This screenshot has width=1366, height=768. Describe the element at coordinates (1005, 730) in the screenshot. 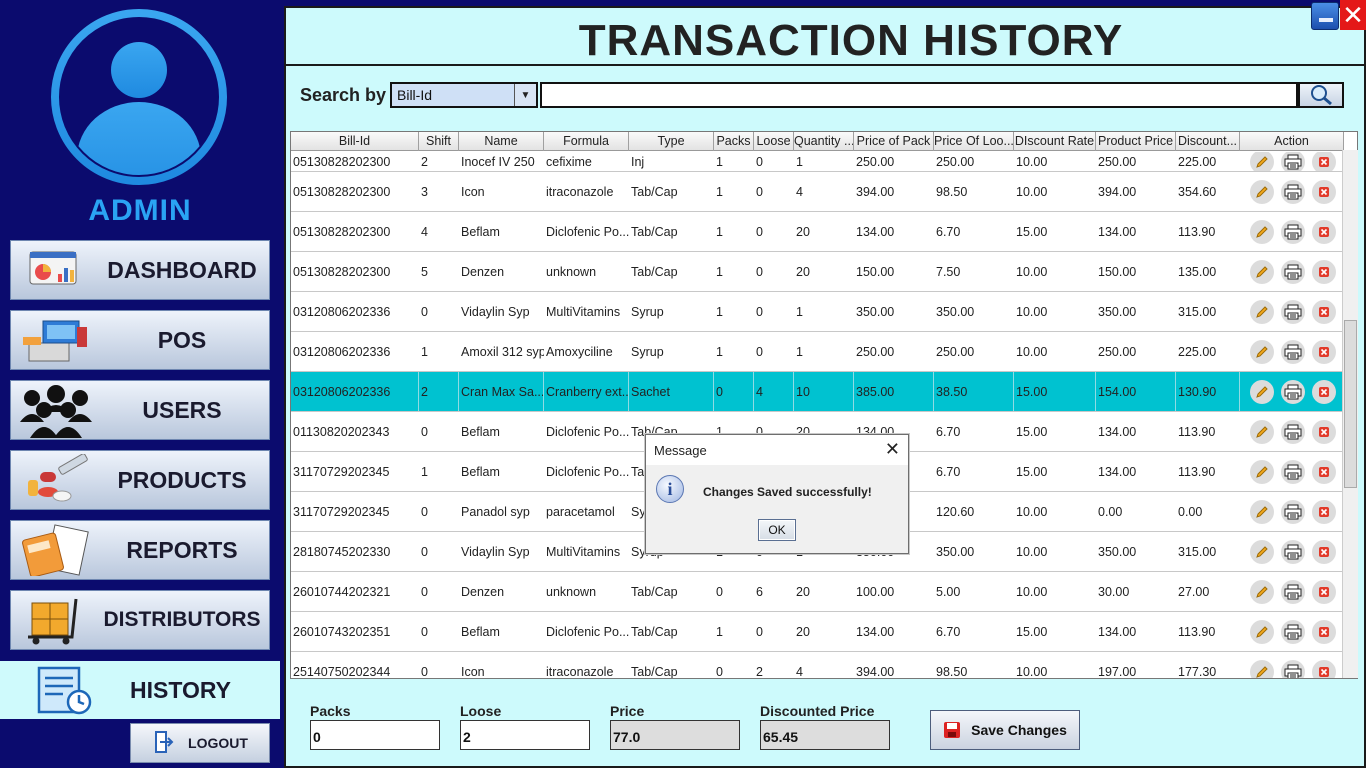

I see `save-changes-button: Save Changes` at that location.